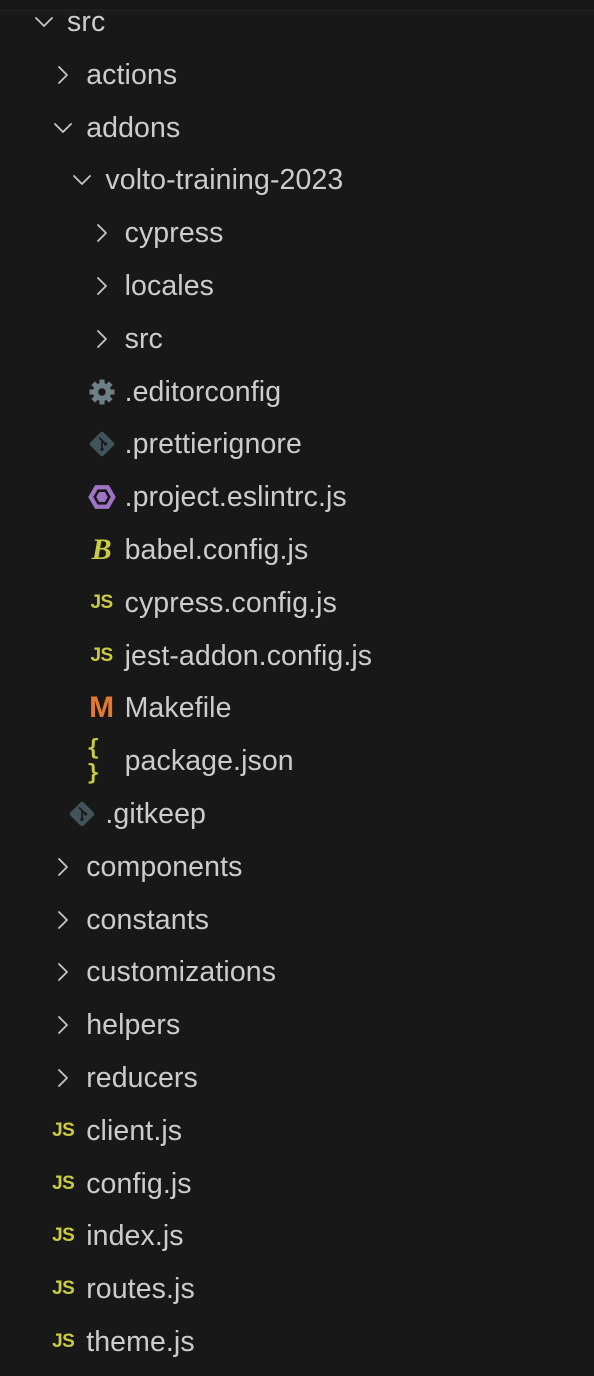  I want to click on file-label: routes.js, so click(140, 1289).